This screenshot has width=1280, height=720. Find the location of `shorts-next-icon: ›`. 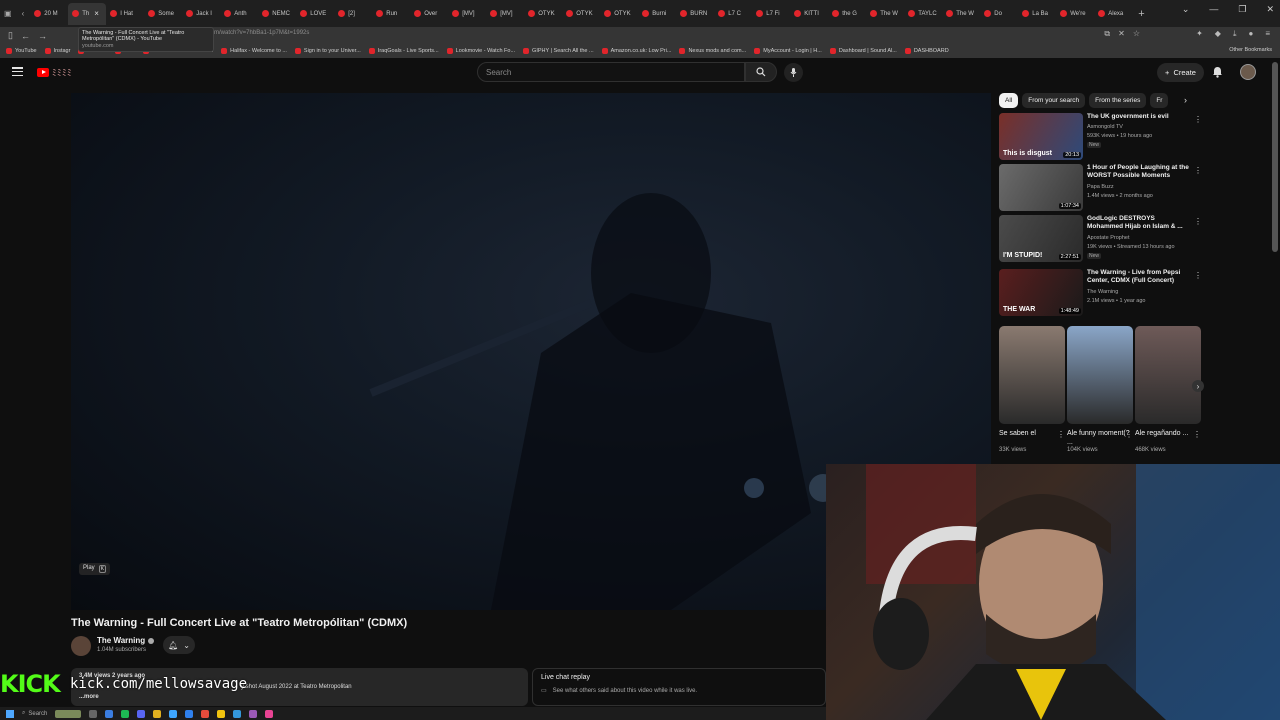

shorts-next-icon: › is located at coordinates (1198, 386).